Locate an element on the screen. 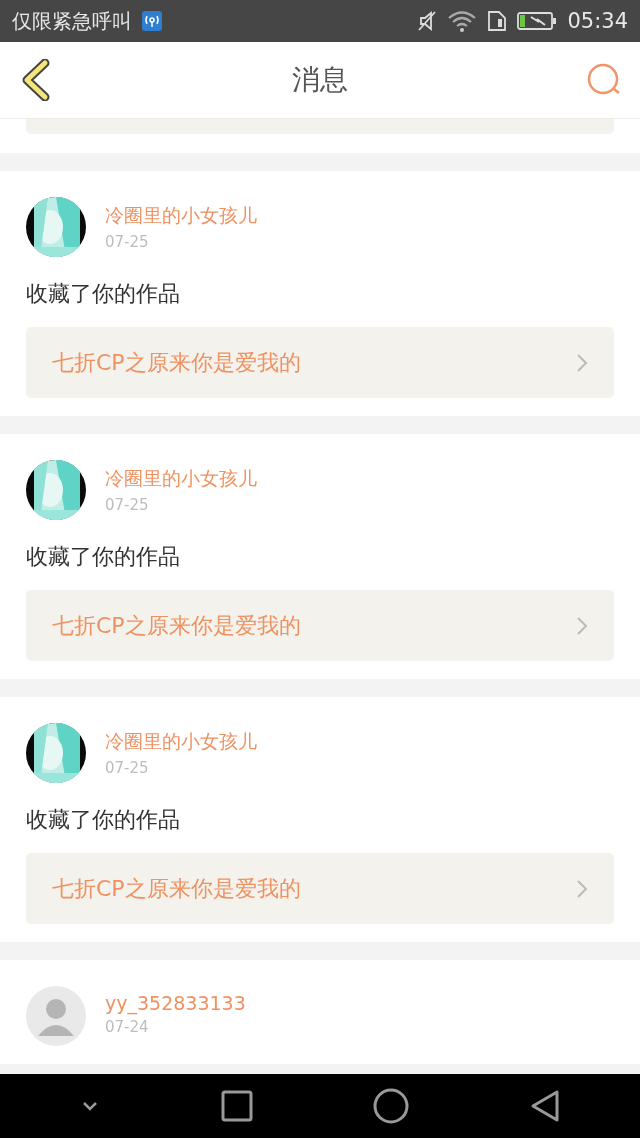  clock-text: 05:34 is located at coordinates (597, 21).